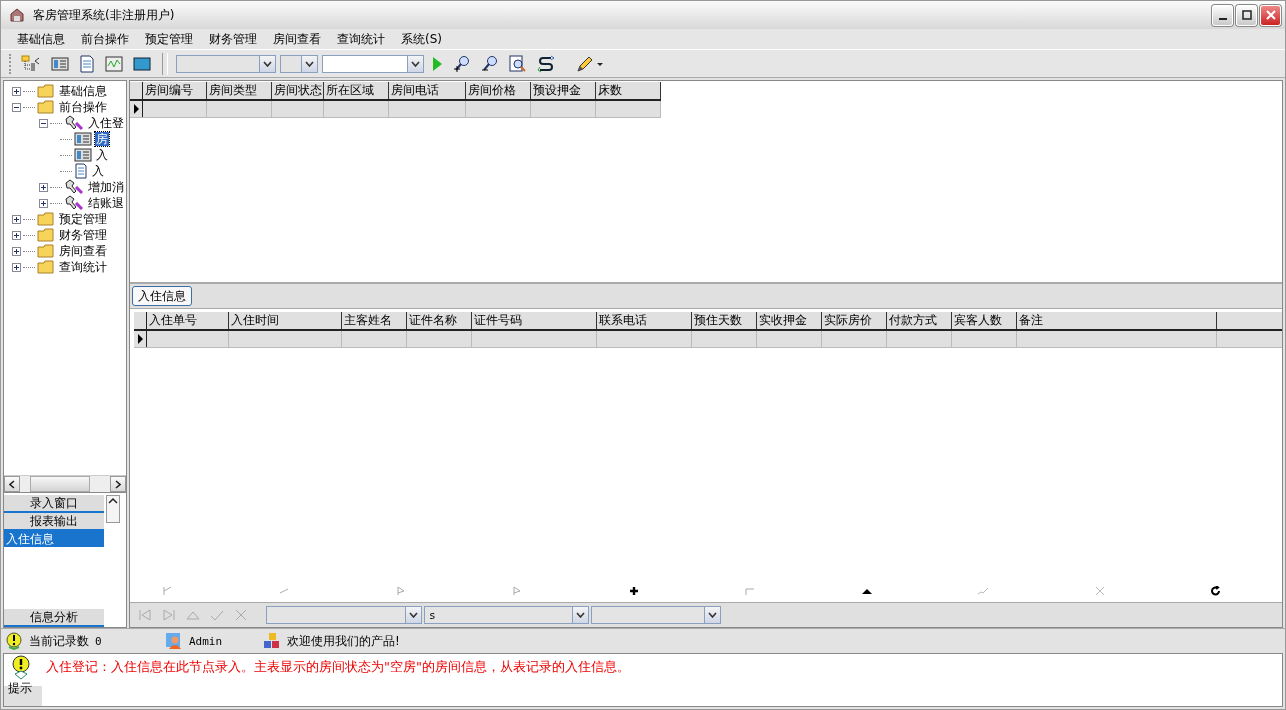  Describe the element at coordinates (498, 90) in the screenshot. I see `column-header: 房间价格` at that location.